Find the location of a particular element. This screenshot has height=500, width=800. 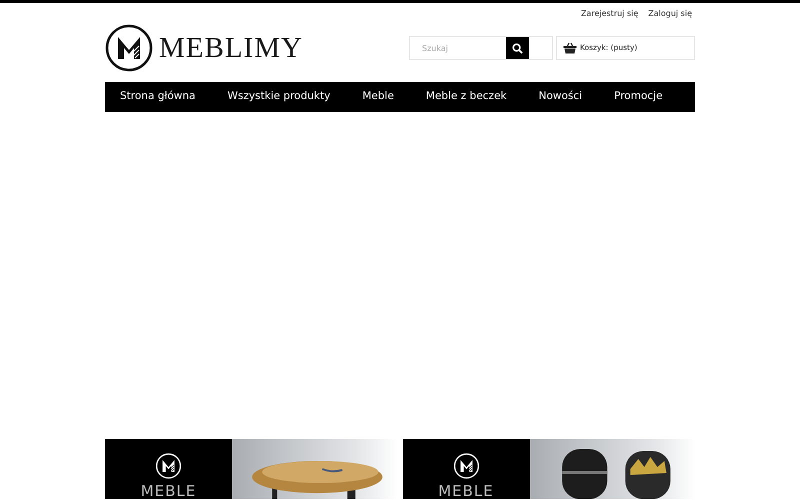

search-field: Szukaj is located at coordinates (458, 48).